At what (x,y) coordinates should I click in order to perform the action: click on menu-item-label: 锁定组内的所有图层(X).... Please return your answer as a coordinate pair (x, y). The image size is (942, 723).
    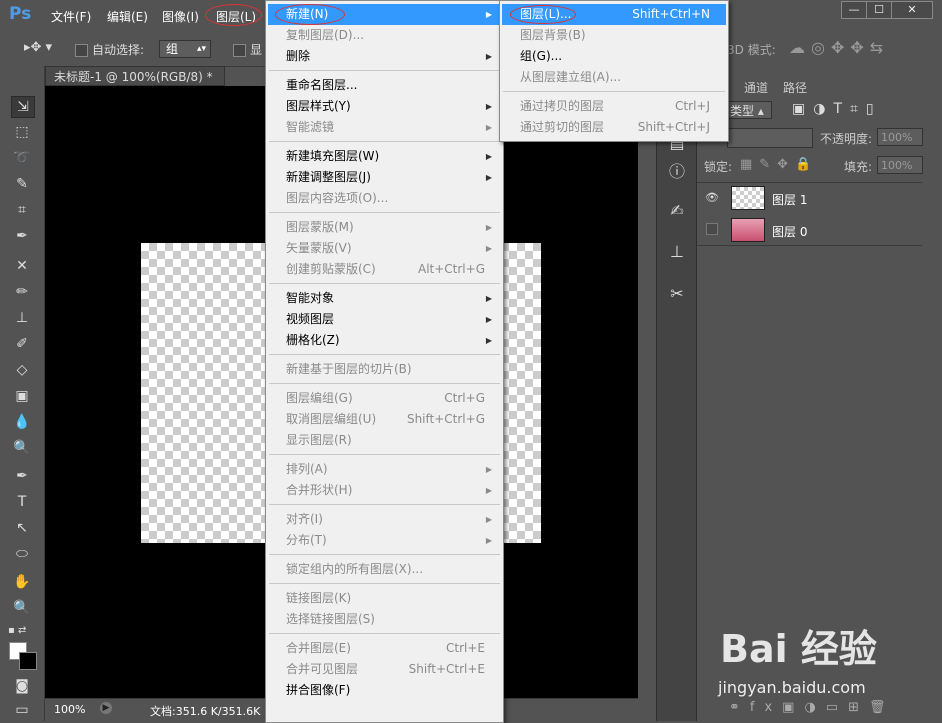
    Looking at the image, I should click on (355, 569).